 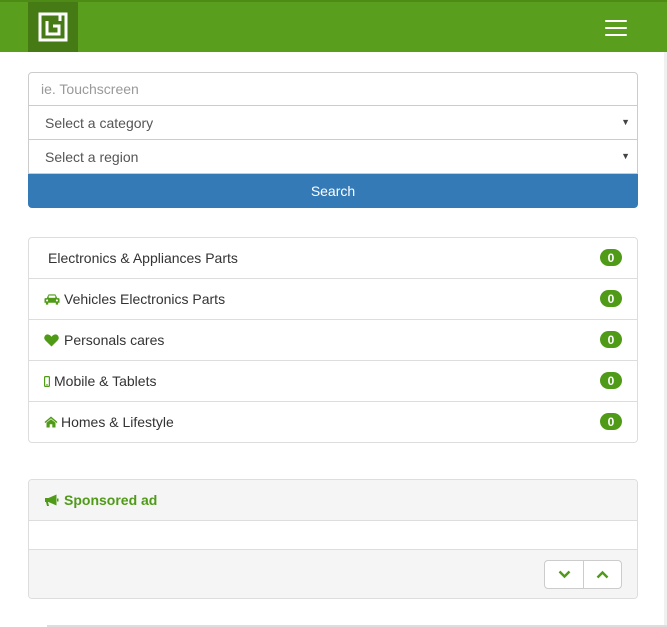 What do you see at coordinates (143, 258) in the screenshot?
I see `category-label: Electronics & Appliances Parts` at bounding box center [143, 258].